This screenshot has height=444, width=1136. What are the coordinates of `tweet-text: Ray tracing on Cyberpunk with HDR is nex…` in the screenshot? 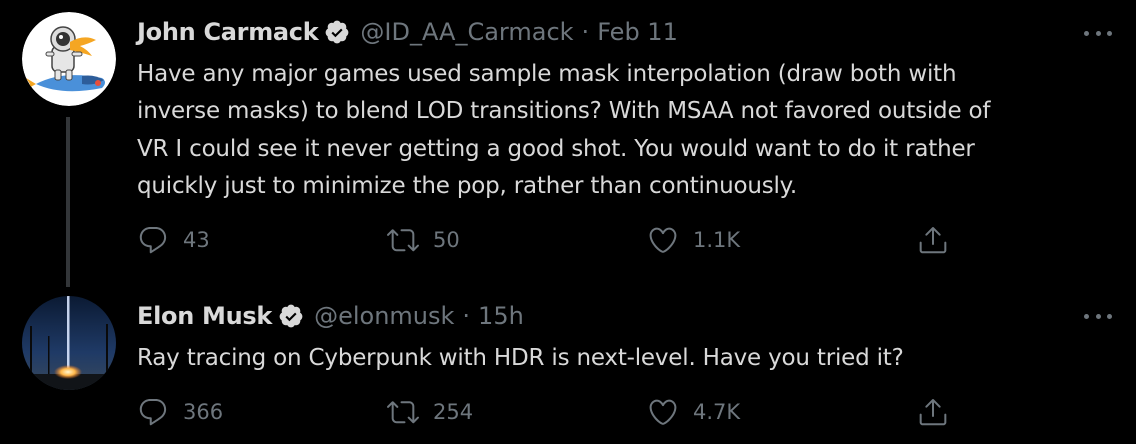 It's located at (520, 358).